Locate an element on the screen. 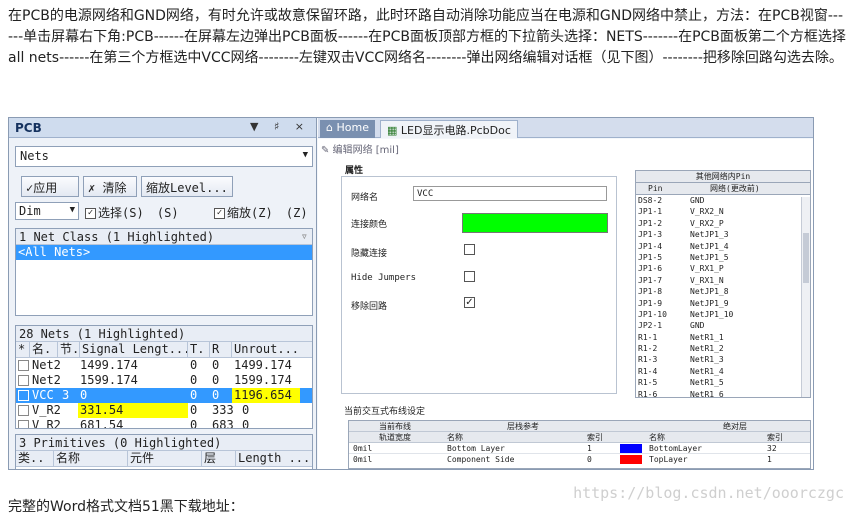  pin-row: R1-3 NetR1_3 is located at coordinates (723, 359).